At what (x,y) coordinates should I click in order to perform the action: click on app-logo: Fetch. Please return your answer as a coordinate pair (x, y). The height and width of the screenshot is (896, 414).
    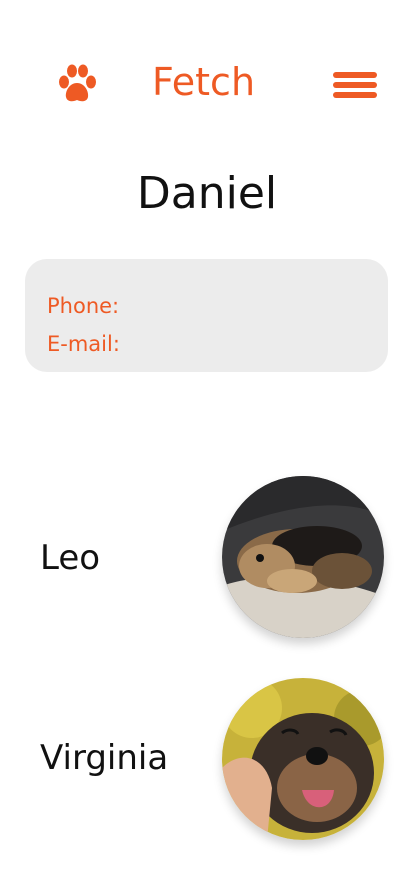
    Looking at the image, I should click on (203, 82).